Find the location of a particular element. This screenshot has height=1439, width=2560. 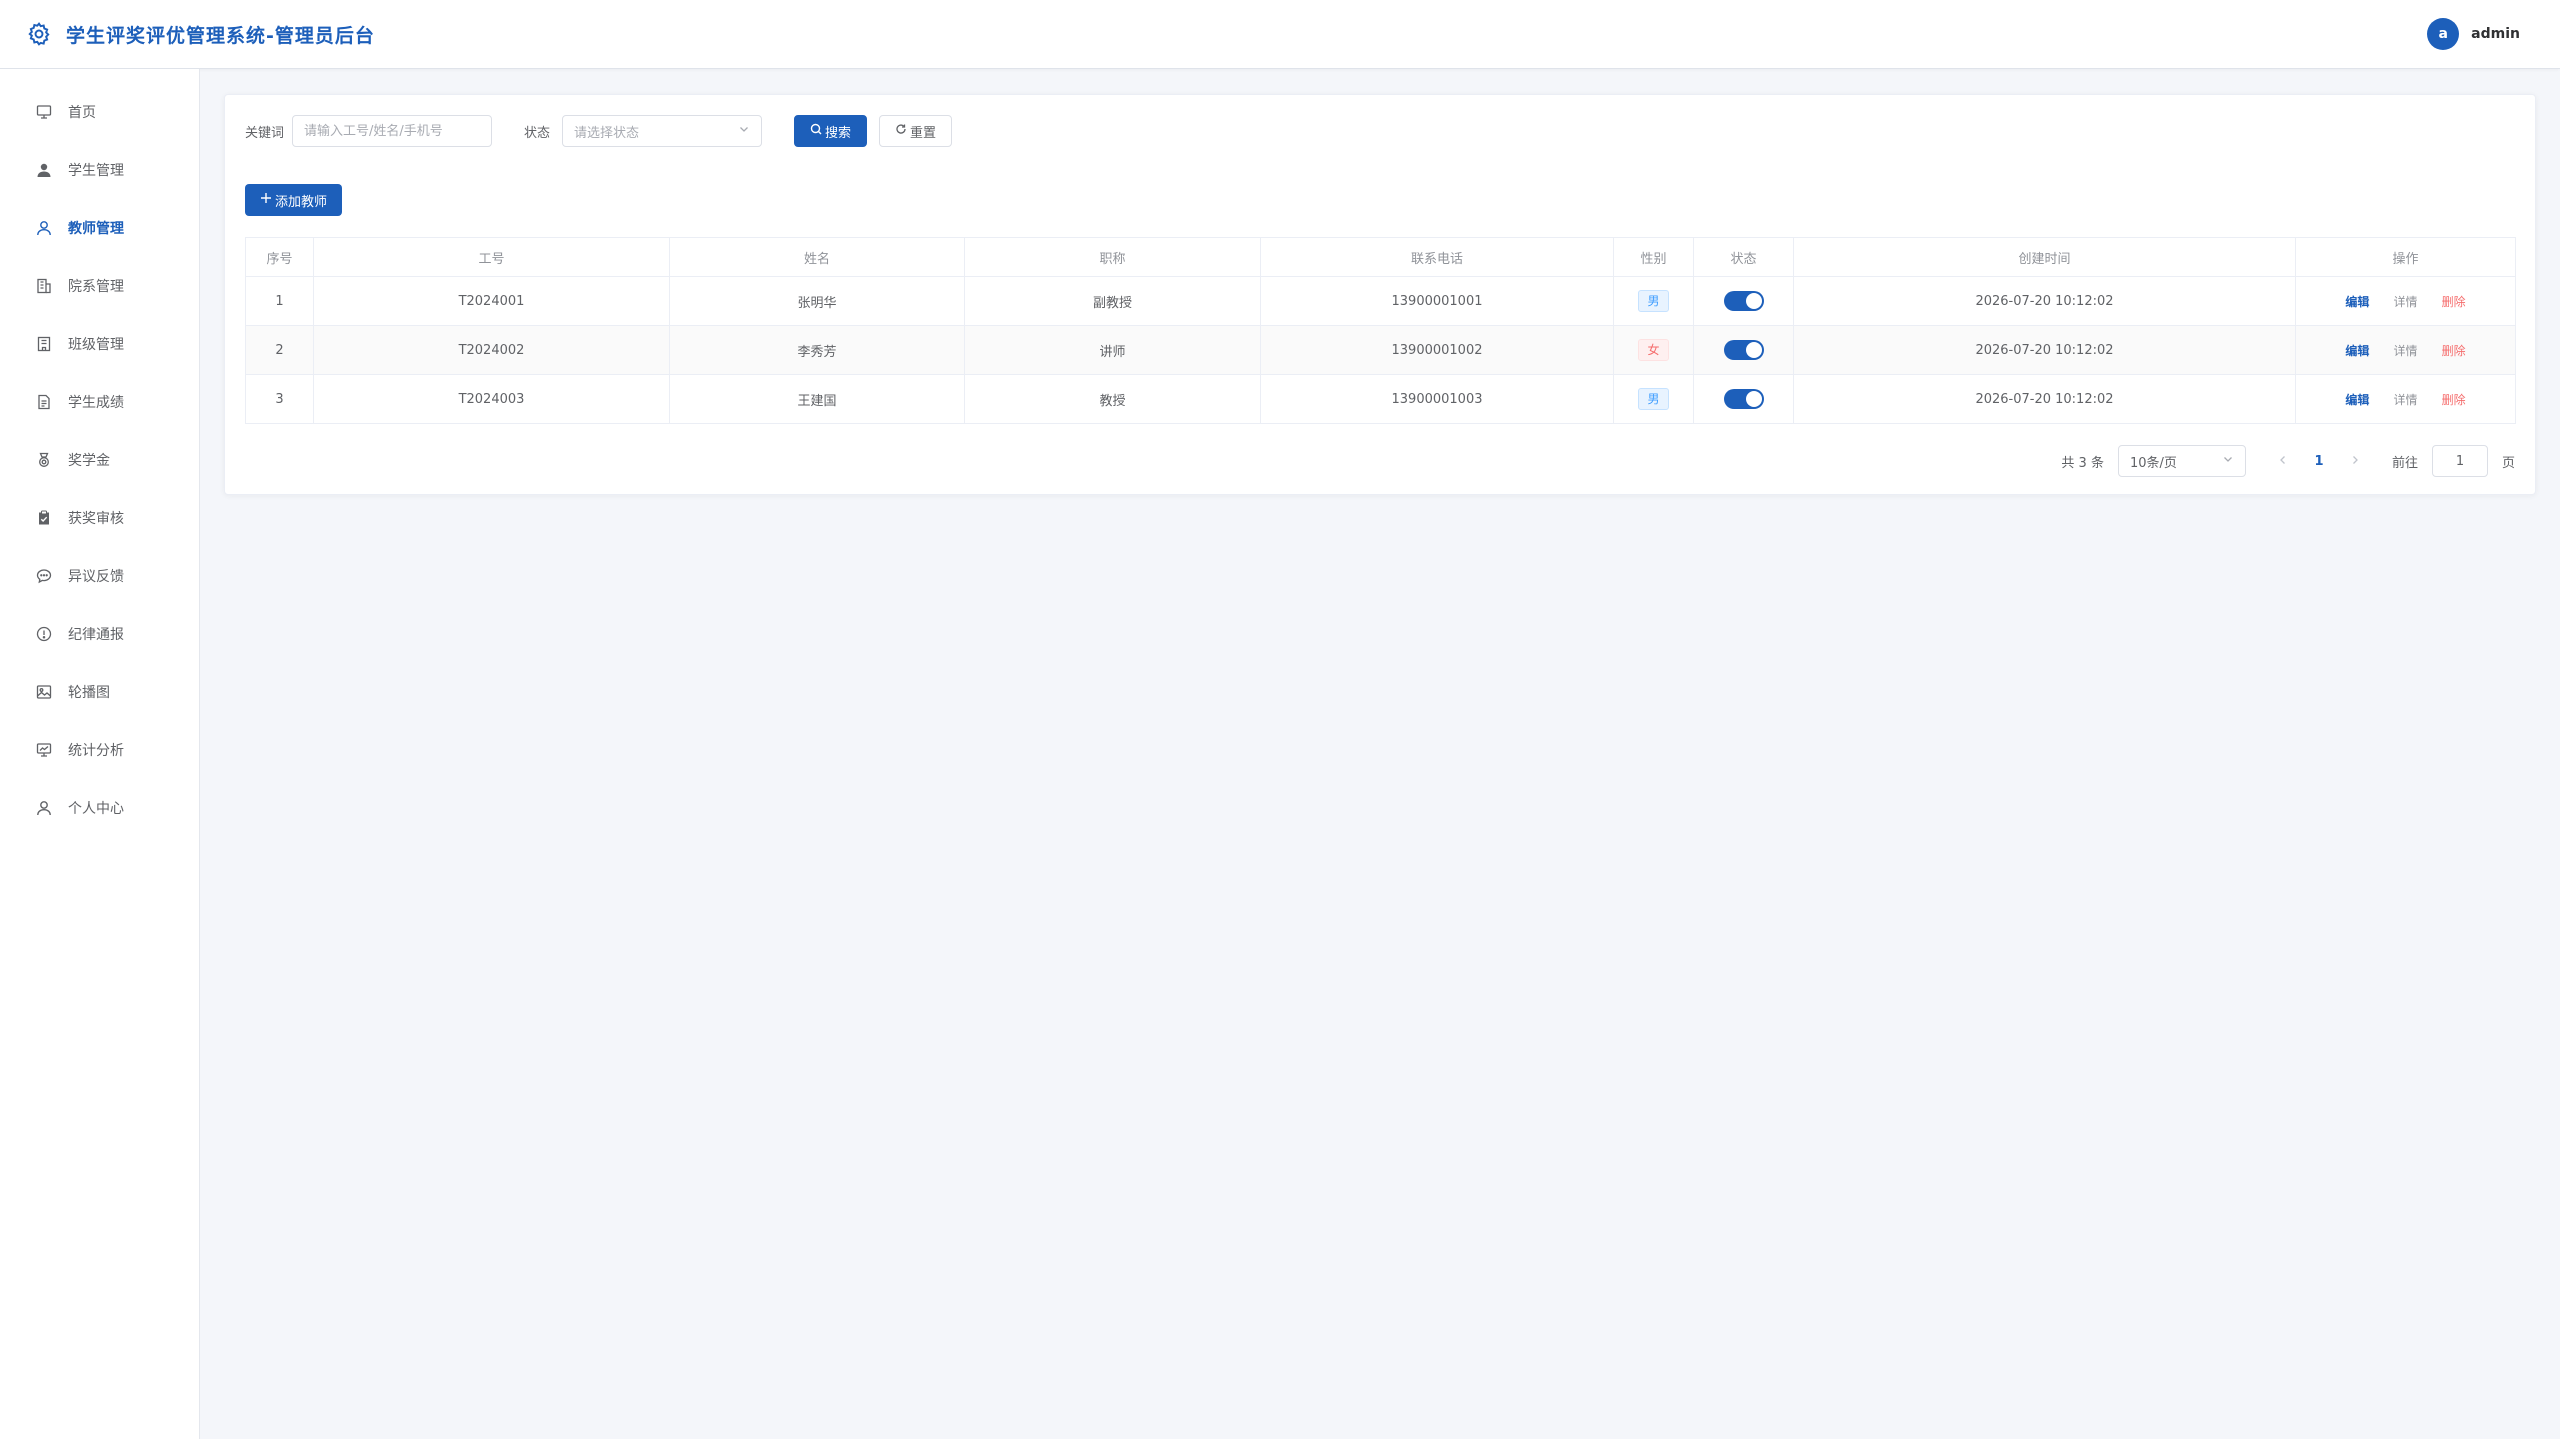

sidebar-item-label: 教师管理 is located at coordinates (96, 229).